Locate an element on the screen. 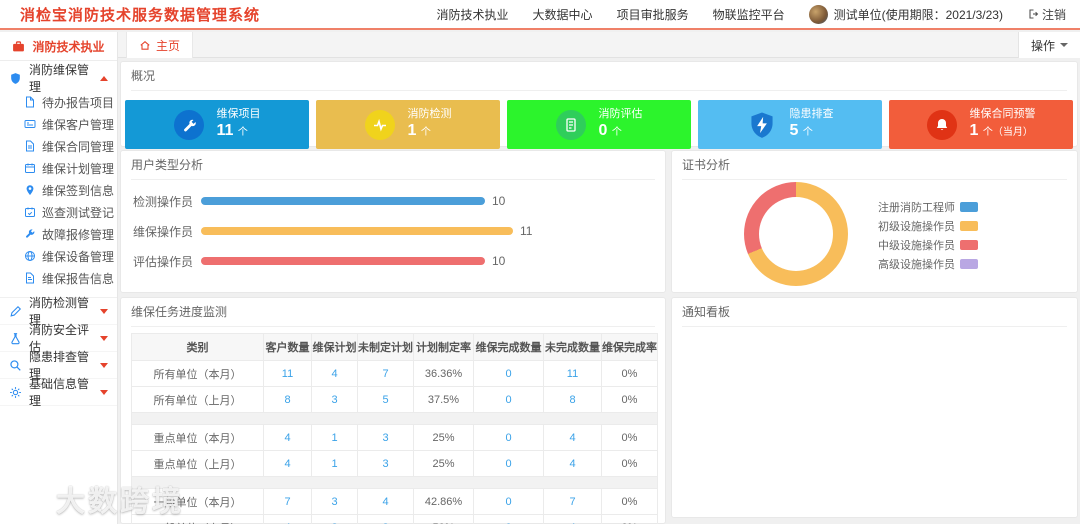  legend-label: 中级设施操作员 is located at coordinates (916, 245).